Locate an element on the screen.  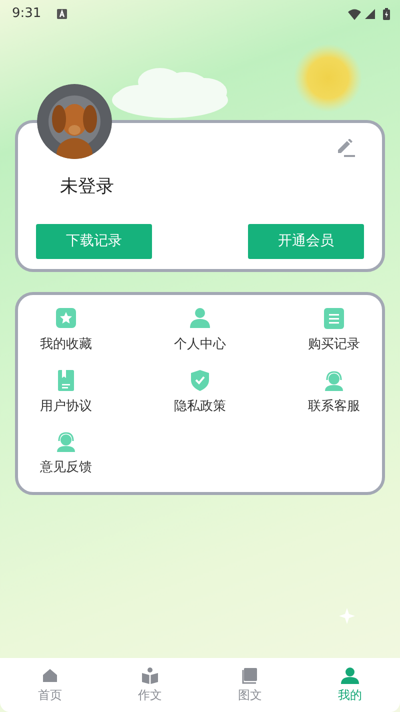
list-icon is located at coordinates (334, 318).